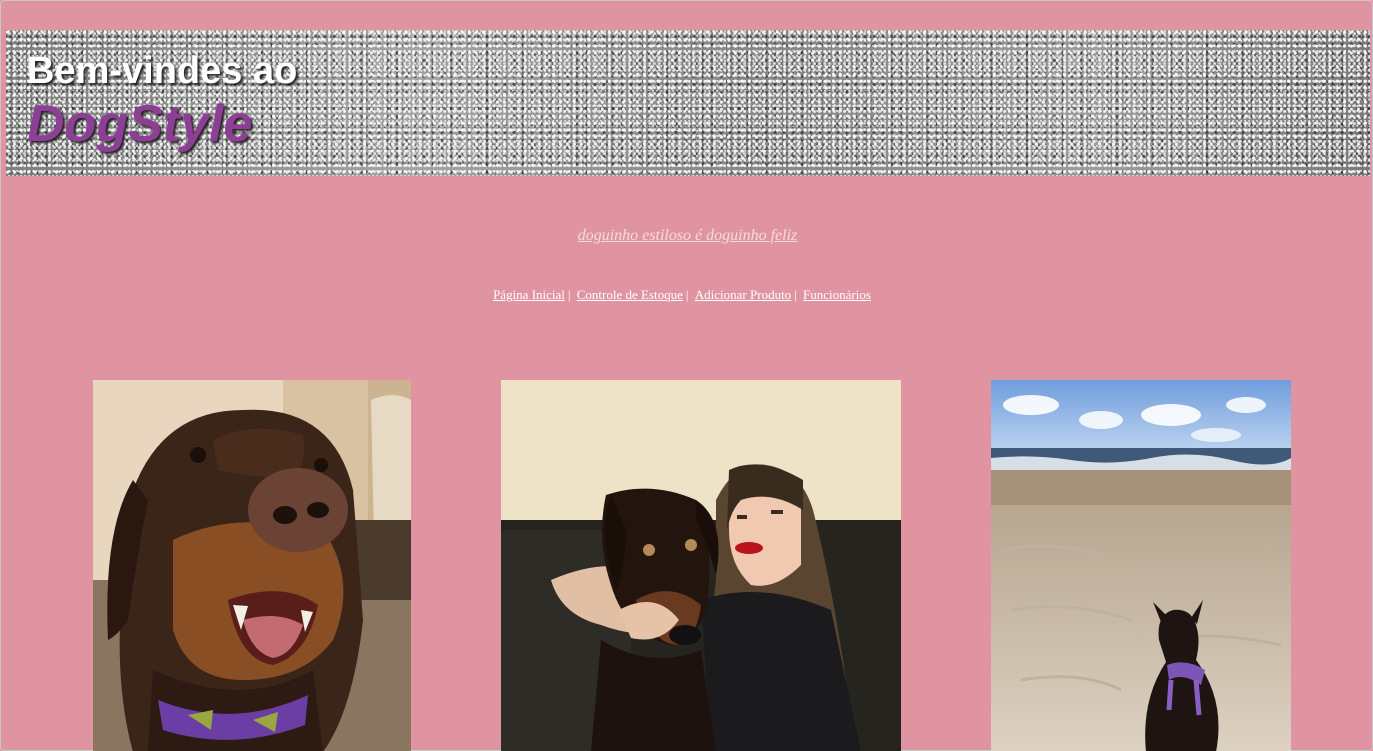  Describe the element at coordinates (701, 565) in the screenshot. I see `woman-with-doberman-photo` at that location.